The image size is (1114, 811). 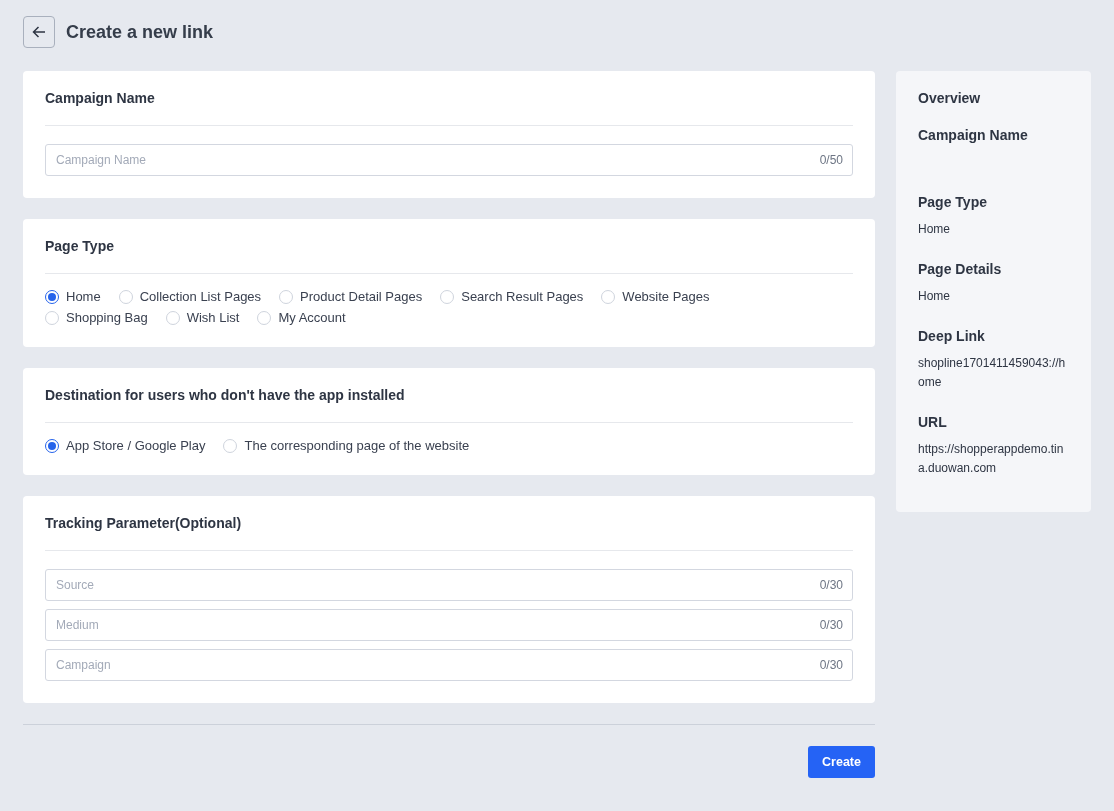 What do you see at coordinates (125, 445) in the screenshot?
I see `radio-option: App Store / Google Play` at bounding box center [125, 445].